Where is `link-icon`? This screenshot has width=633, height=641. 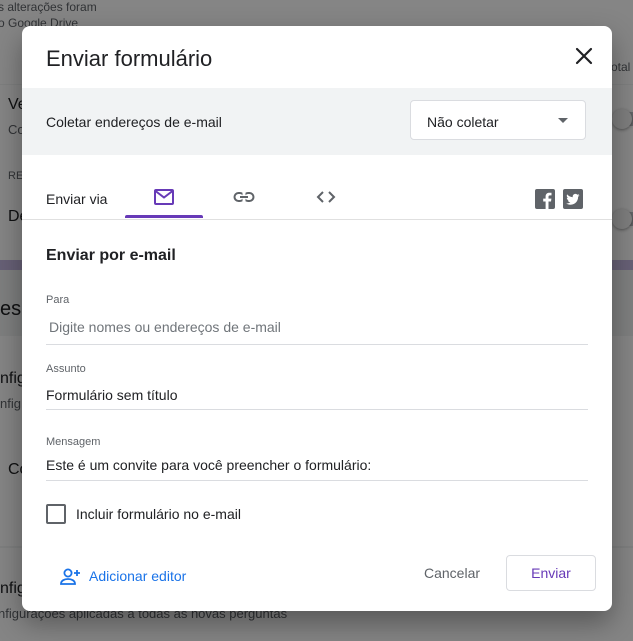 link-icon is located at coordinates (244, 197).